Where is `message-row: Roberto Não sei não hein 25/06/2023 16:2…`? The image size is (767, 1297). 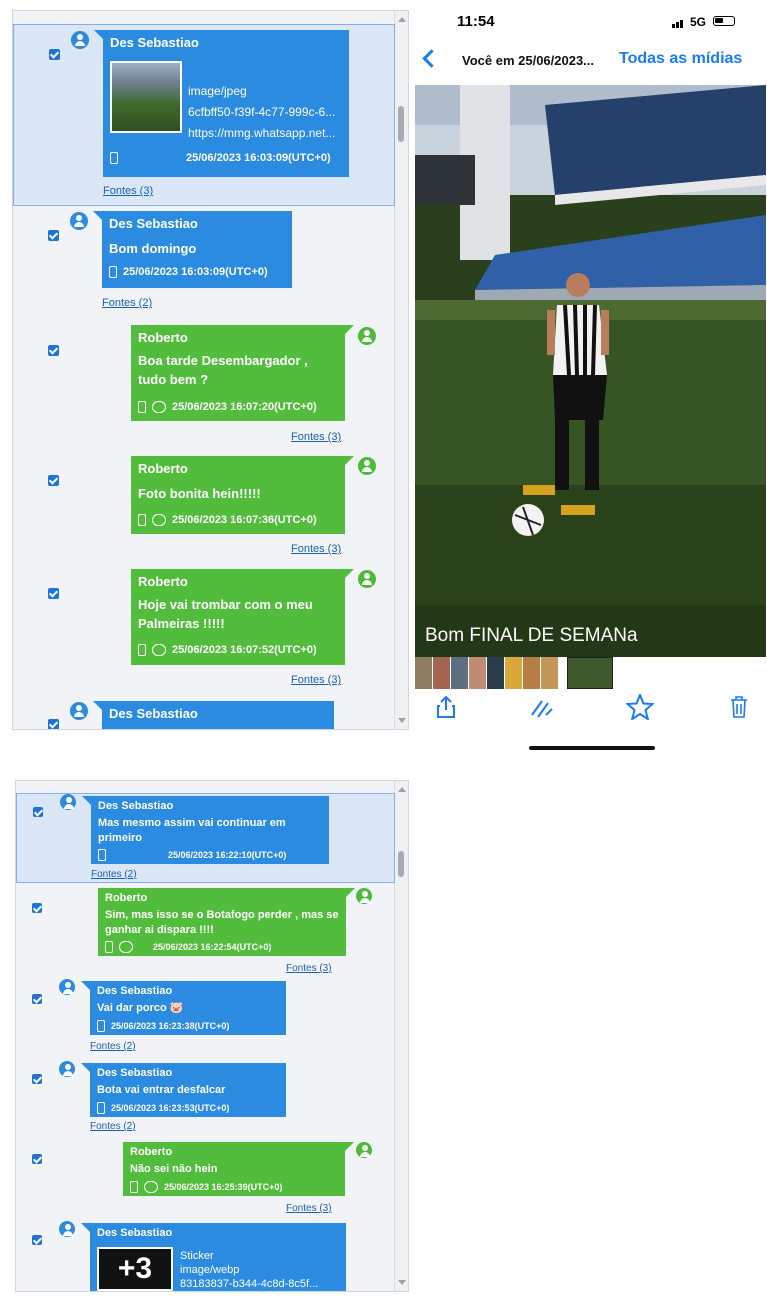
message-row: Roberto Não sei não hein 25/06/2023 16:2… is located at coordinates (205, 1179).